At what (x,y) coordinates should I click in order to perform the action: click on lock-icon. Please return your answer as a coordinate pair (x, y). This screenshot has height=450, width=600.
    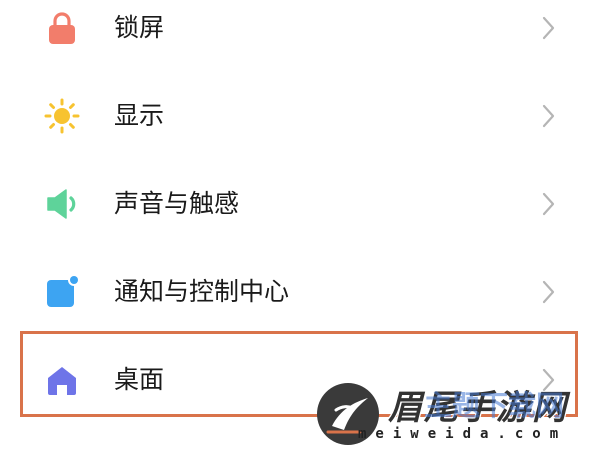
    Looking at the image, I should click on (62, 28).